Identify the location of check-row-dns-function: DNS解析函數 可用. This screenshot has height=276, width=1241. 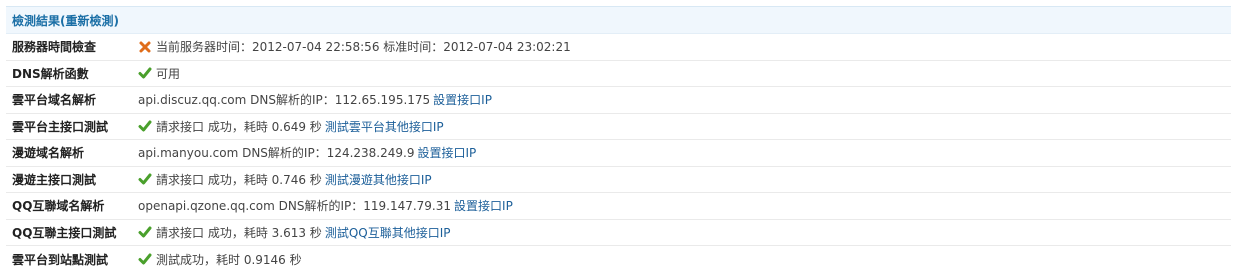
(618, 74).